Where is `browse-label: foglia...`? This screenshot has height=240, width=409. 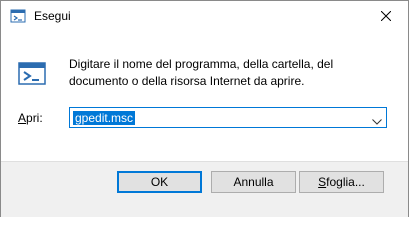 browse-label: foglia... is located at coordinates (345, 182).